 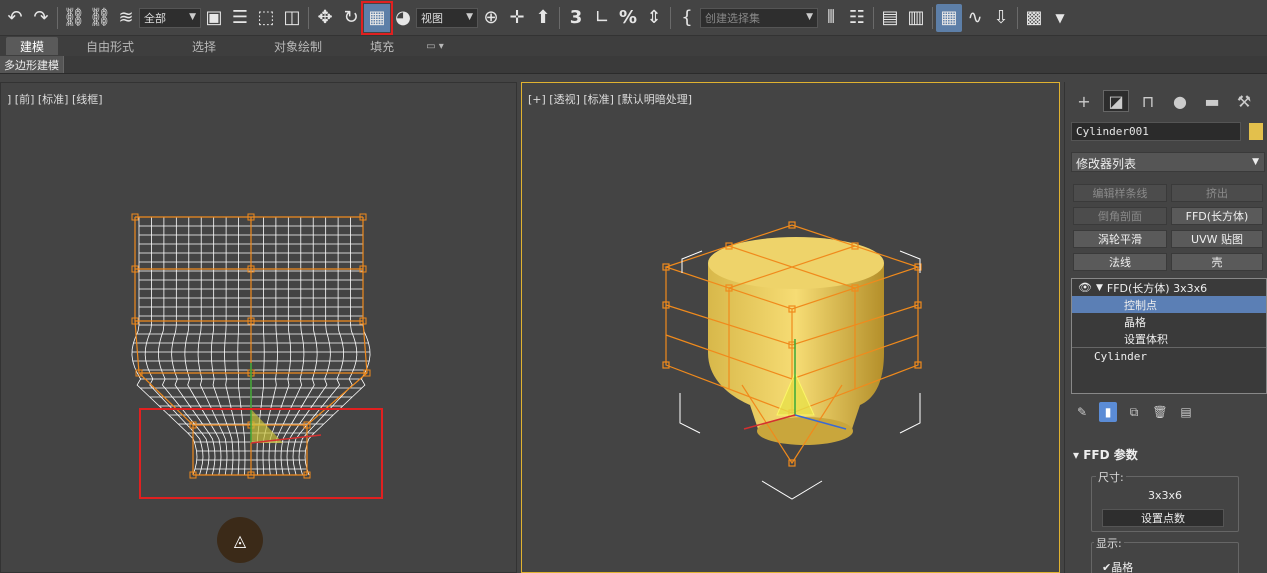 What do you see at coordinates (214, 18) in the screenshot?
I see `select-object-icon: ▣` at bounding box center [214, 18].